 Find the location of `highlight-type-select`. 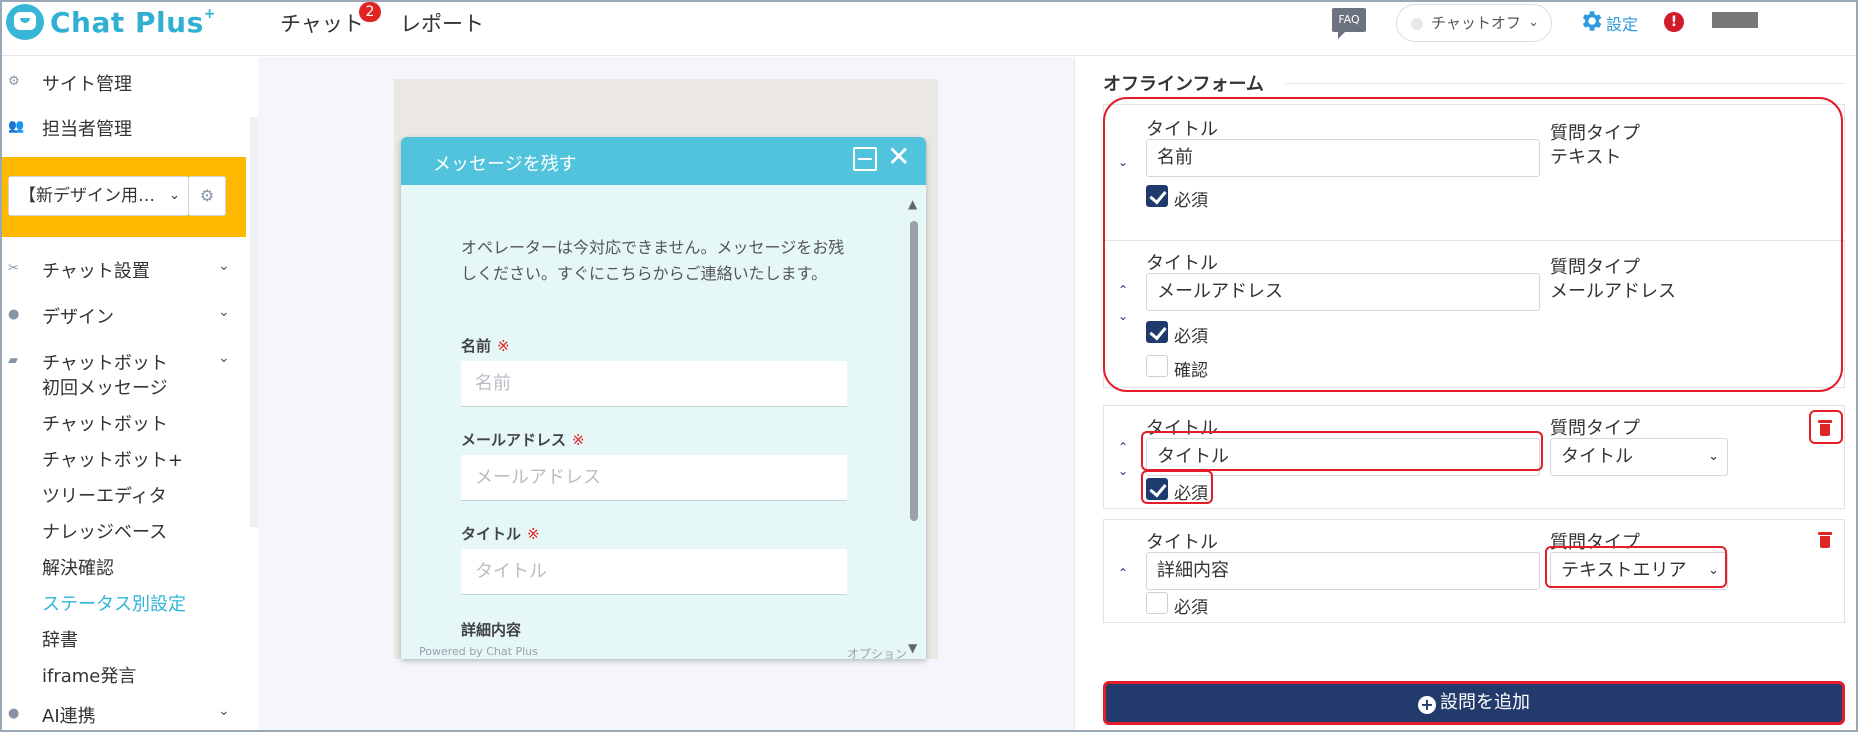

highlight-type-select is located at coordinates (1636, 567).